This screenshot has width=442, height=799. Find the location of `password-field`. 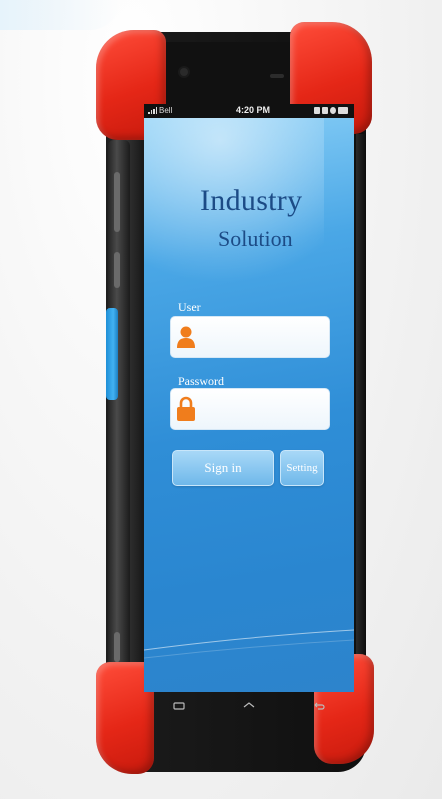

password-field is located at coordinates (250, 409).